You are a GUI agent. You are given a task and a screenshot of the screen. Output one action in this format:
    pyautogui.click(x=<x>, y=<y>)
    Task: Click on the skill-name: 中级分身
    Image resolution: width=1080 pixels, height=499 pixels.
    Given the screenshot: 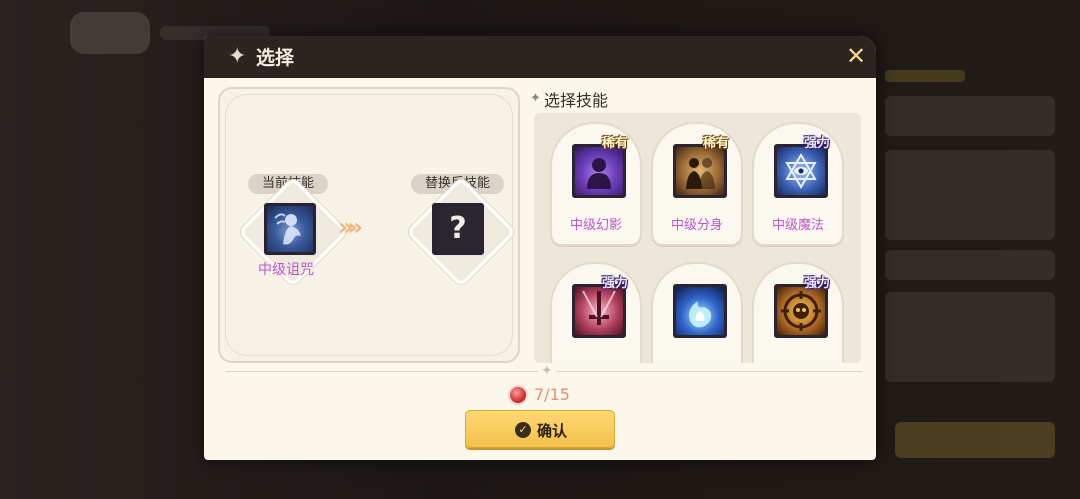 What is the action you would take?
    pyautogui.click(x=696, y=225)
    